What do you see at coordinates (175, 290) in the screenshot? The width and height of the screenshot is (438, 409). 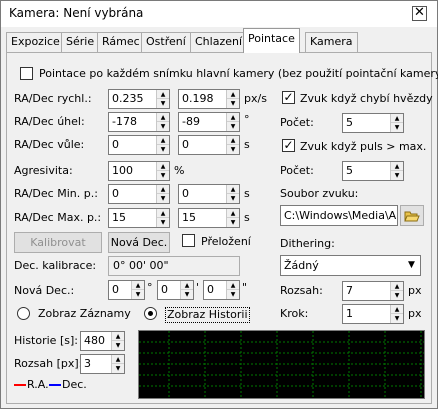 I see `new-dec-min-spinner: 0 ▲ ▼` at bounding box center [175, 290].